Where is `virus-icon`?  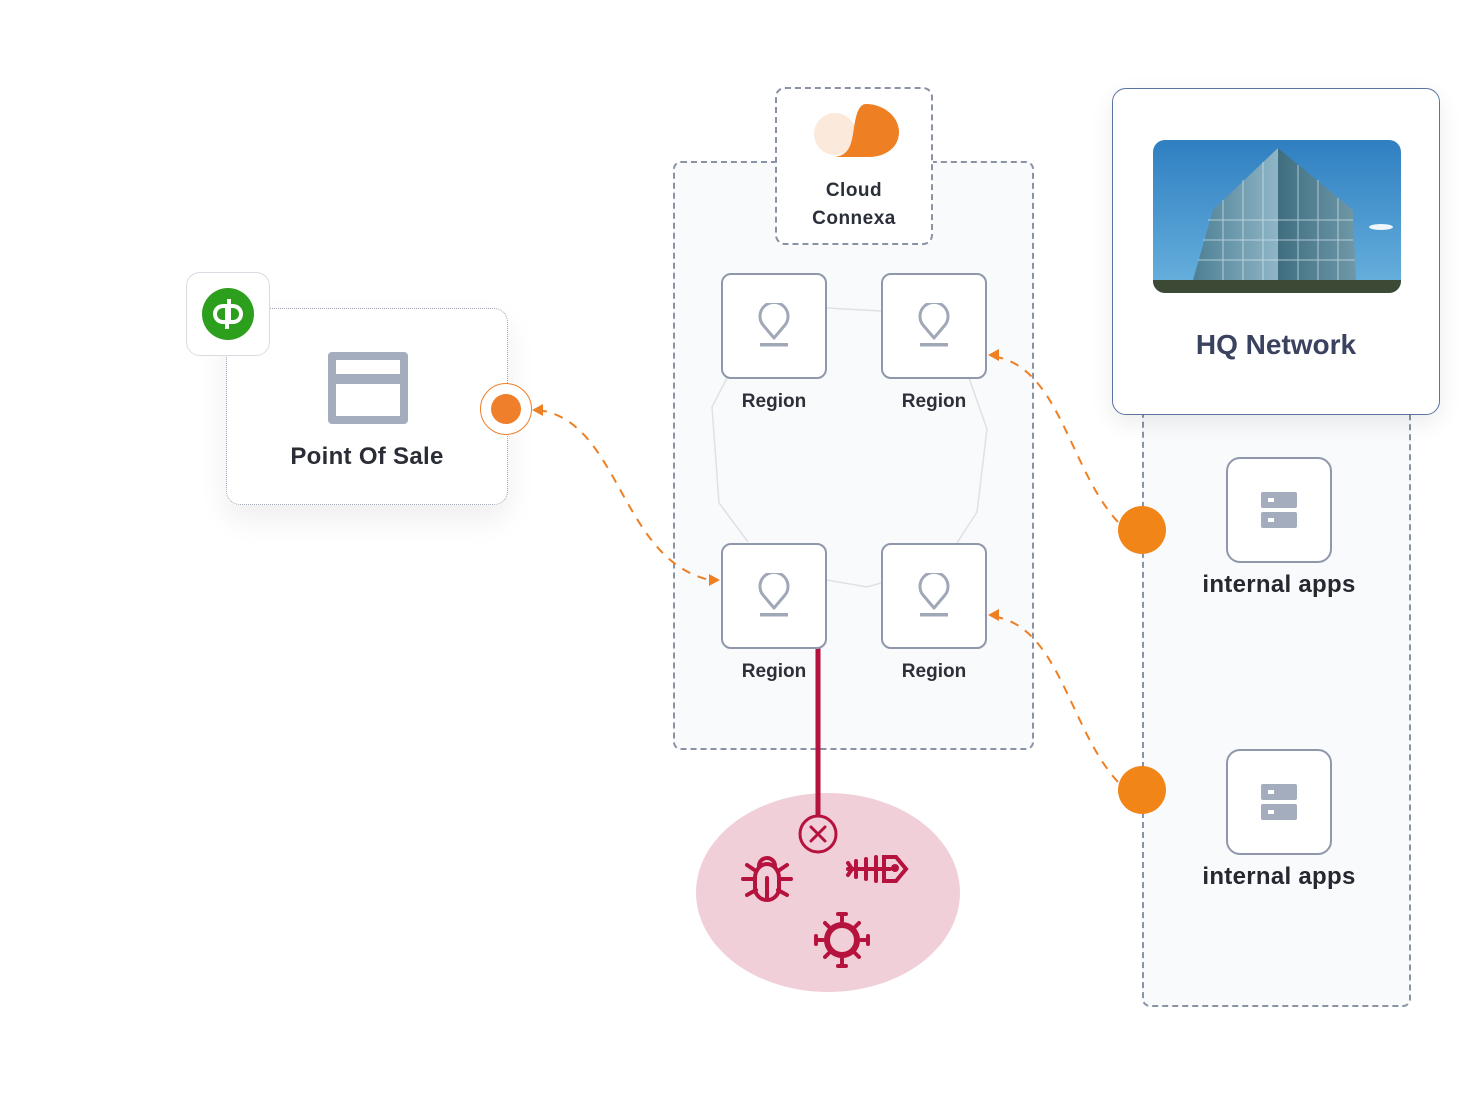
virus-icon is located at coordinates (842, 940).